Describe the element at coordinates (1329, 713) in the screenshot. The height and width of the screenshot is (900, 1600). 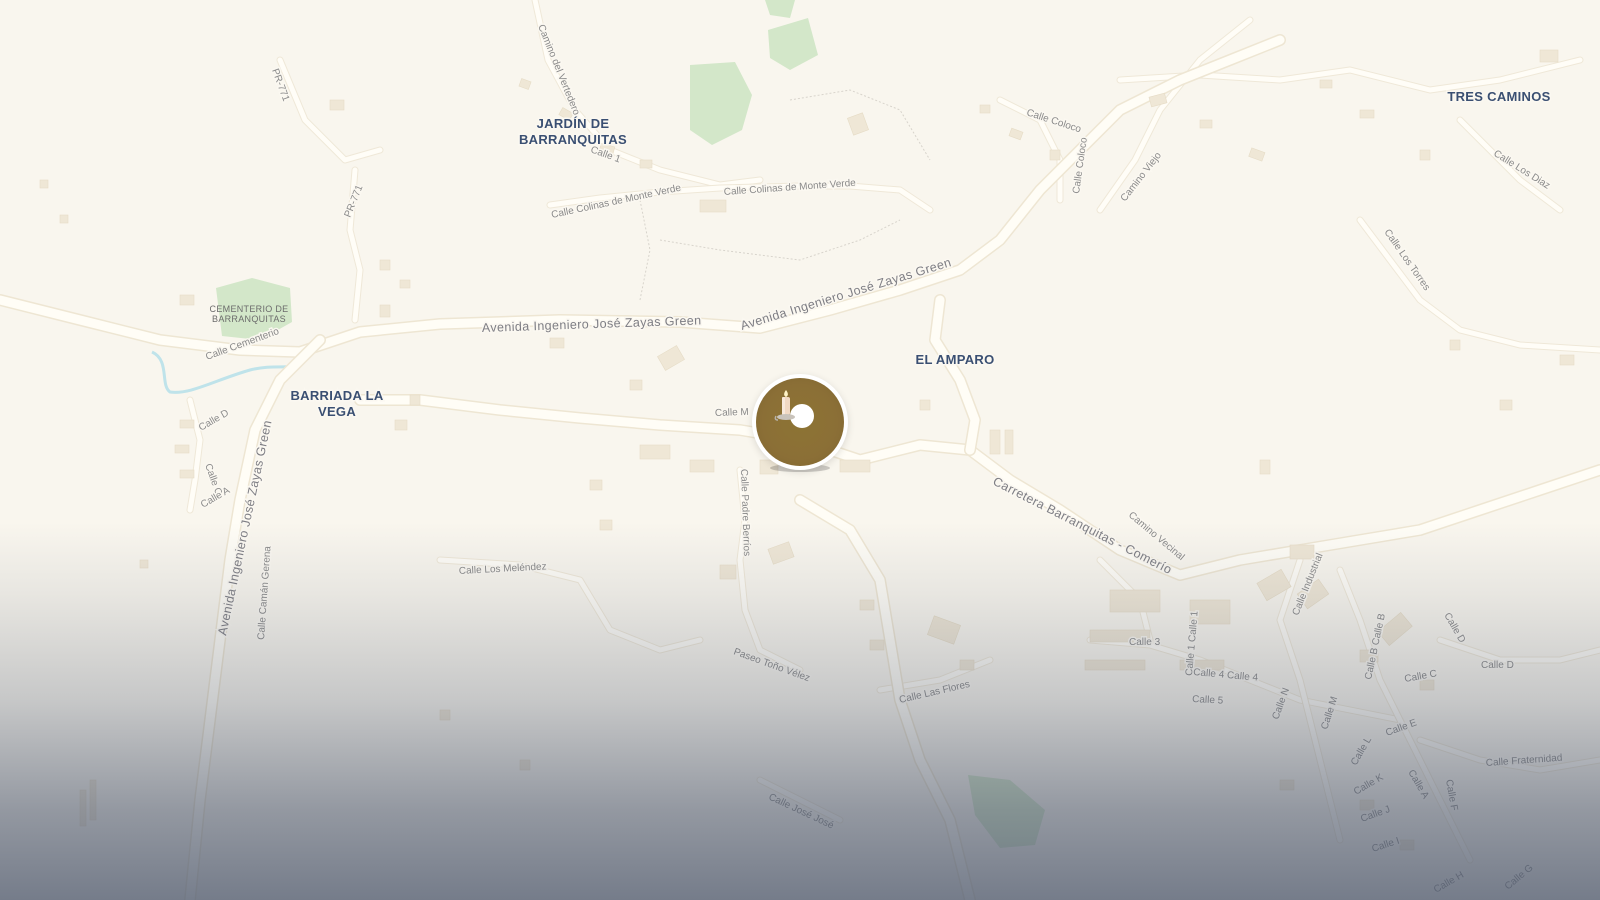
I see `street-label: Calle M` at that location.